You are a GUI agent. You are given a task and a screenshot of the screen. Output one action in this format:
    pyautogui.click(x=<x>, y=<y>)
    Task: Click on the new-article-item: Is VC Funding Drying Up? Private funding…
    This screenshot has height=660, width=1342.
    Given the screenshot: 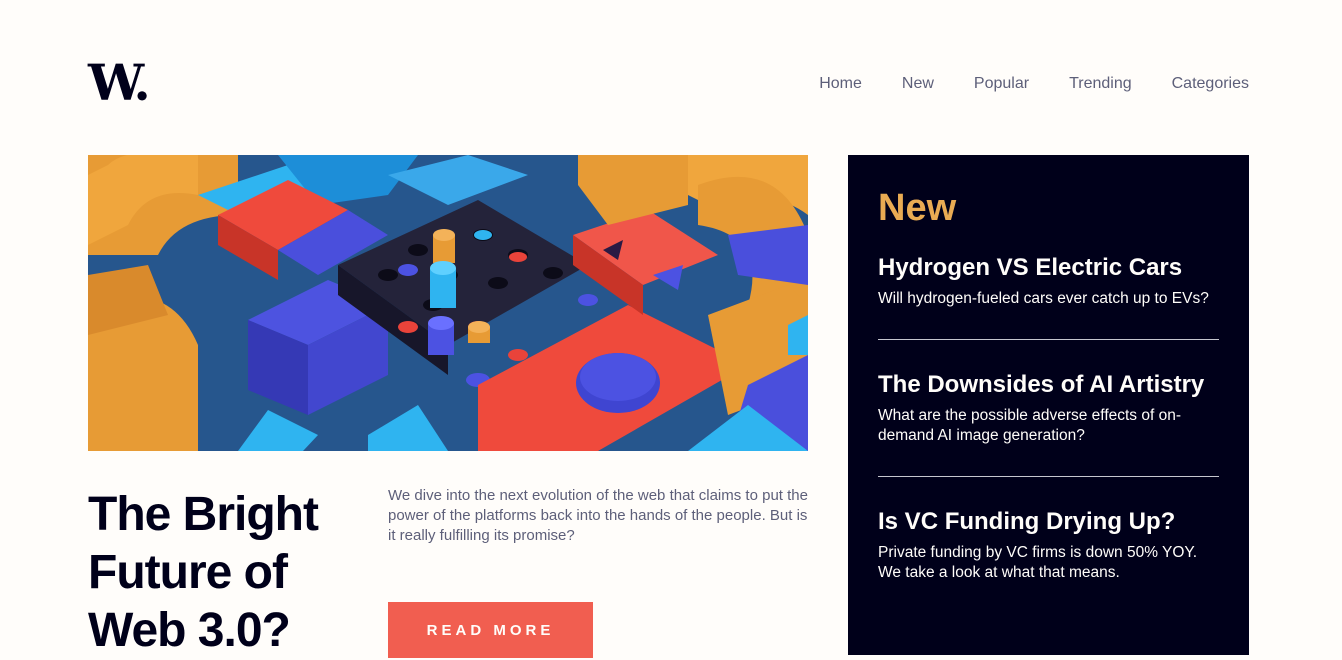 What is the action you would take?
    pyautogui.click(x=1048, y=545)
    